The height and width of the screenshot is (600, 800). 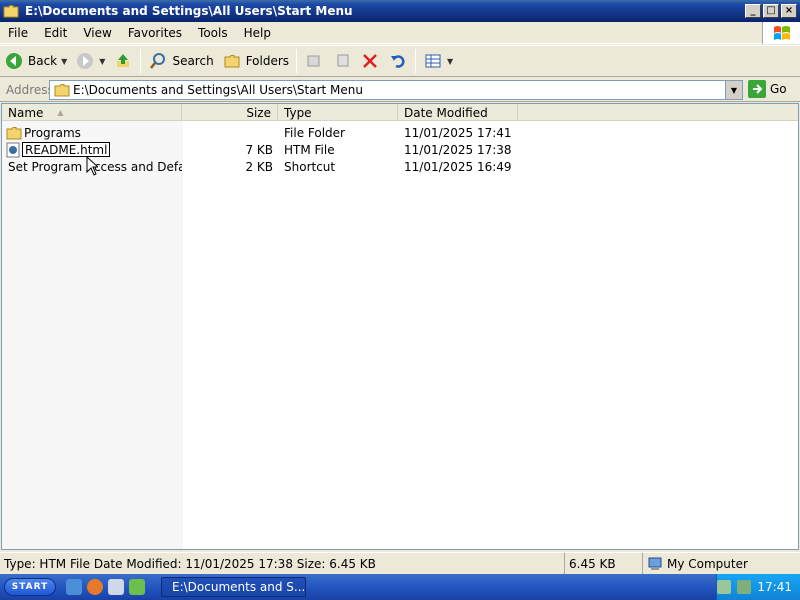 I want to click on forward-button: ▼, so click(x=90, y=61).